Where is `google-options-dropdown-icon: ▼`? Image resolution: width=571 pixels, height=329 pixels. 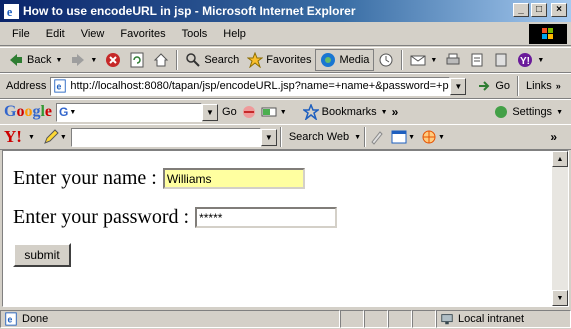 google-options-dropdown-icon: ▼ is located at coordinates (283, 112).